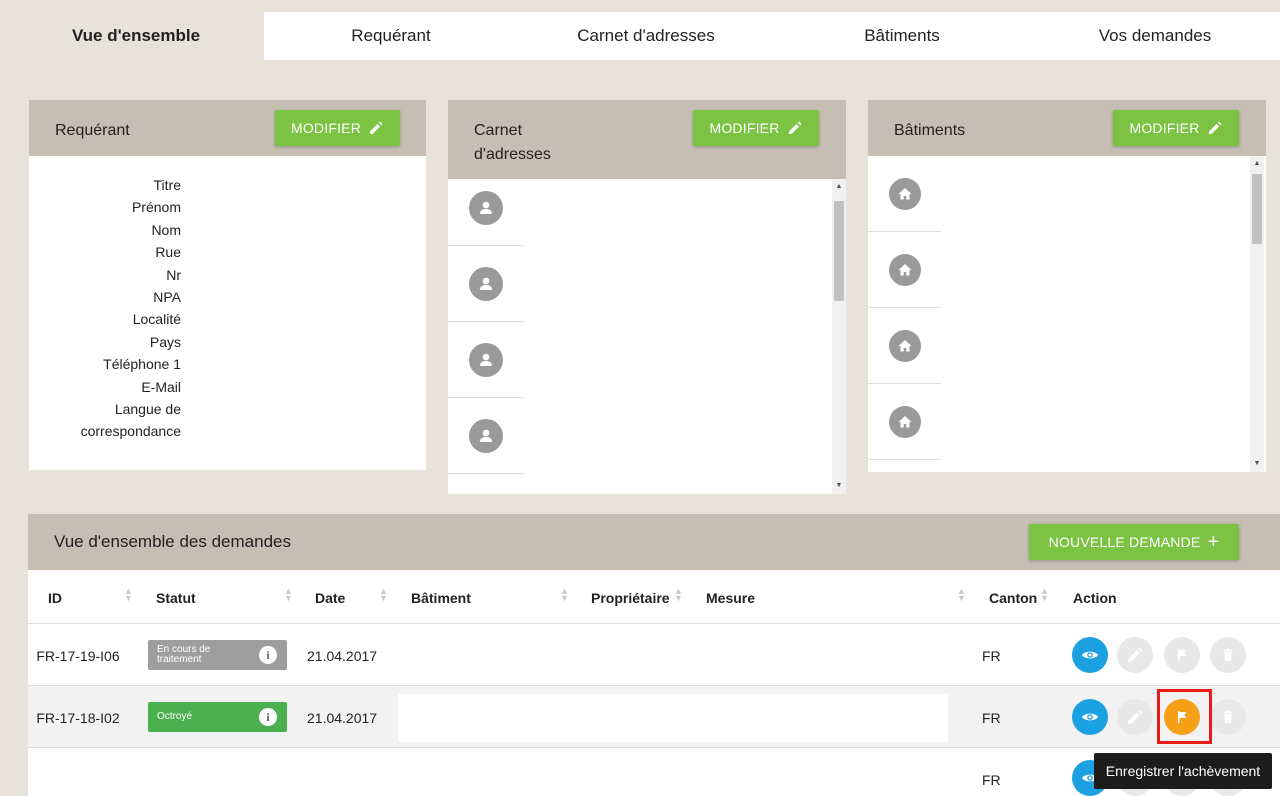 The width and height of the screenshot is (1280, 796). I want to click on demandes-title: Vue d'ensemble des demandes, so click(172, 541).